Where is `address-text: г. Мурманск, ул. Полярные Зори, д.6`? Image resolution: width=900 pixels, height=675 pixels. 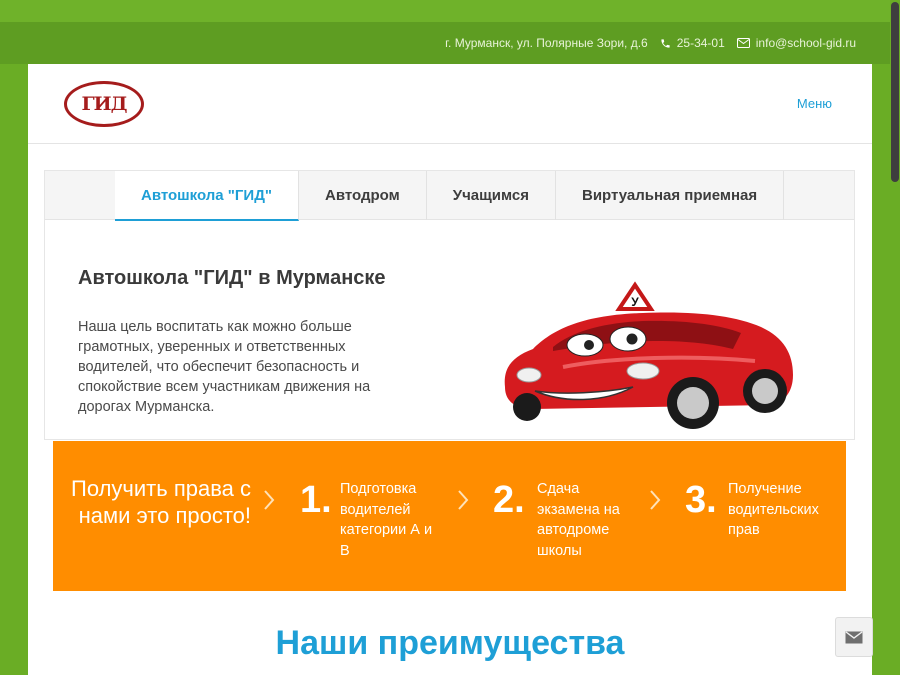 address-text: г. Мурманск, ул. Полярные Зори, д.6 is located at coordinates (546, 43).